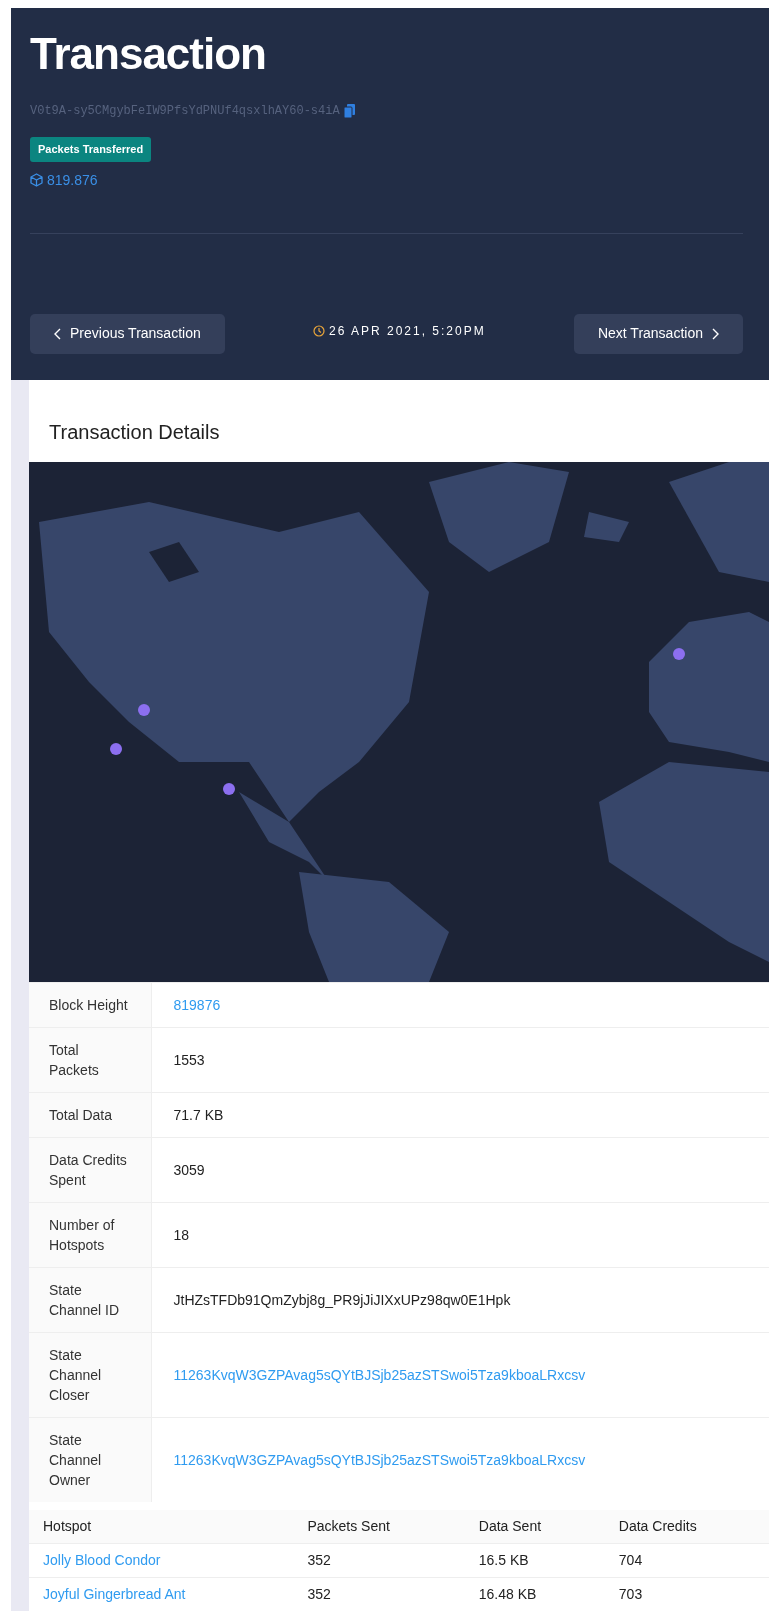 The image size is (769, 1617). What do you see at coordinates (630, 1593) in the screenshot?
I see `table-cell: 703` at bounding box center [630, 1593].